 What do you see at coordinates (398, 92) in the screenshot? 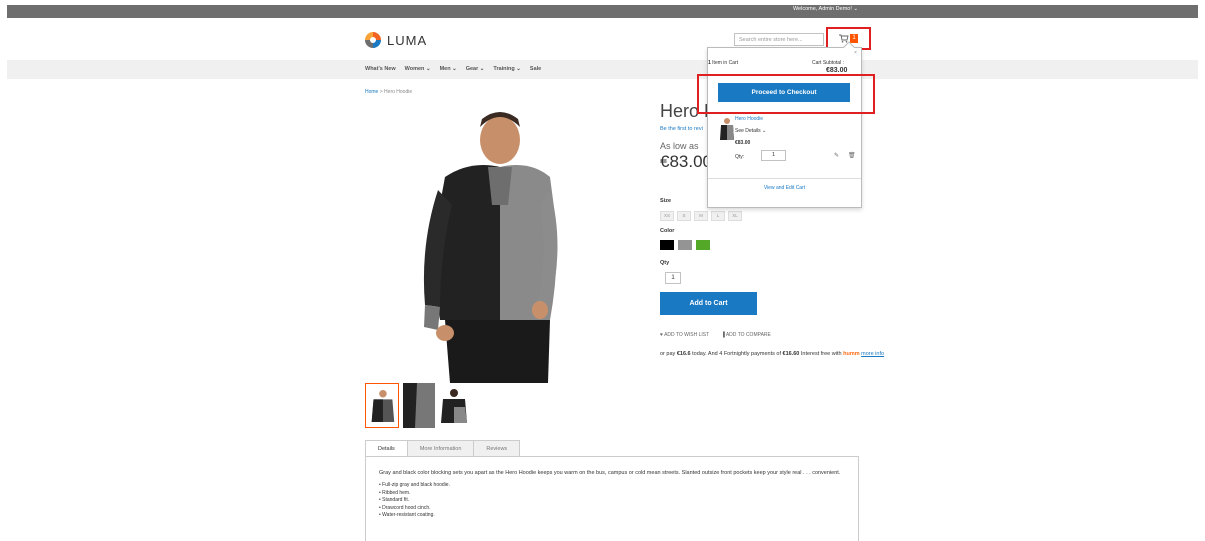
I see `breadcrumb-current: Hero Hoodie` at bounding box center [398, 92].